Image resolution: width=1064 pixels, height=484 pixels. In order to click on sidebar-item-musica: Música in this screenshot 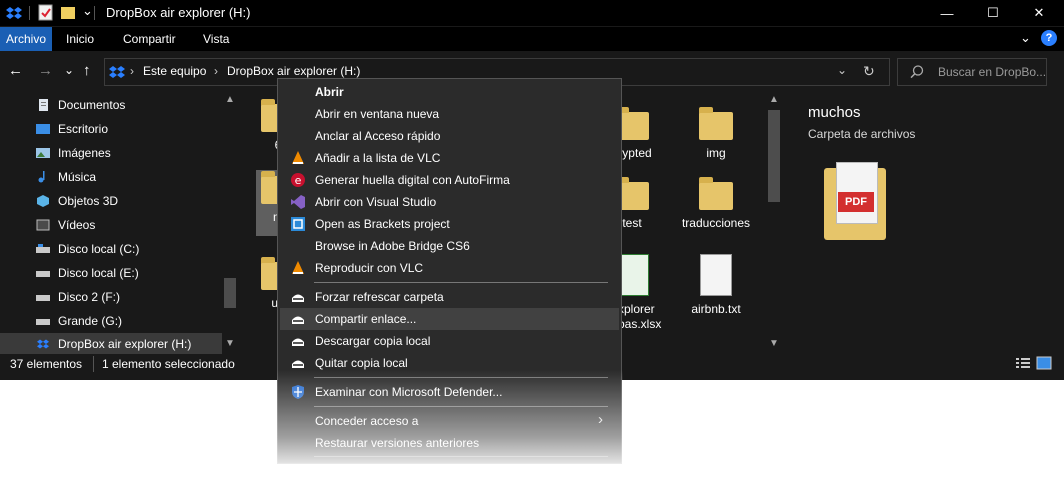, I will do `click(66, 177)`.